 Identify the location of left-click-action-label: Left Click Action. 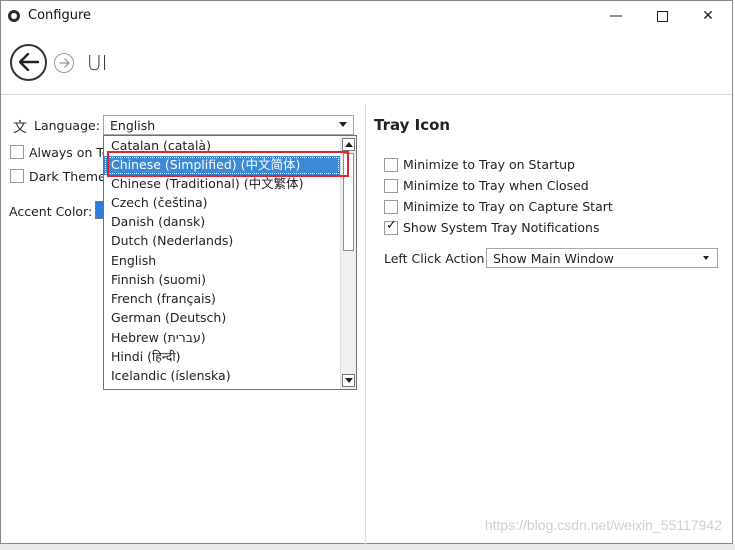
(434, 258).